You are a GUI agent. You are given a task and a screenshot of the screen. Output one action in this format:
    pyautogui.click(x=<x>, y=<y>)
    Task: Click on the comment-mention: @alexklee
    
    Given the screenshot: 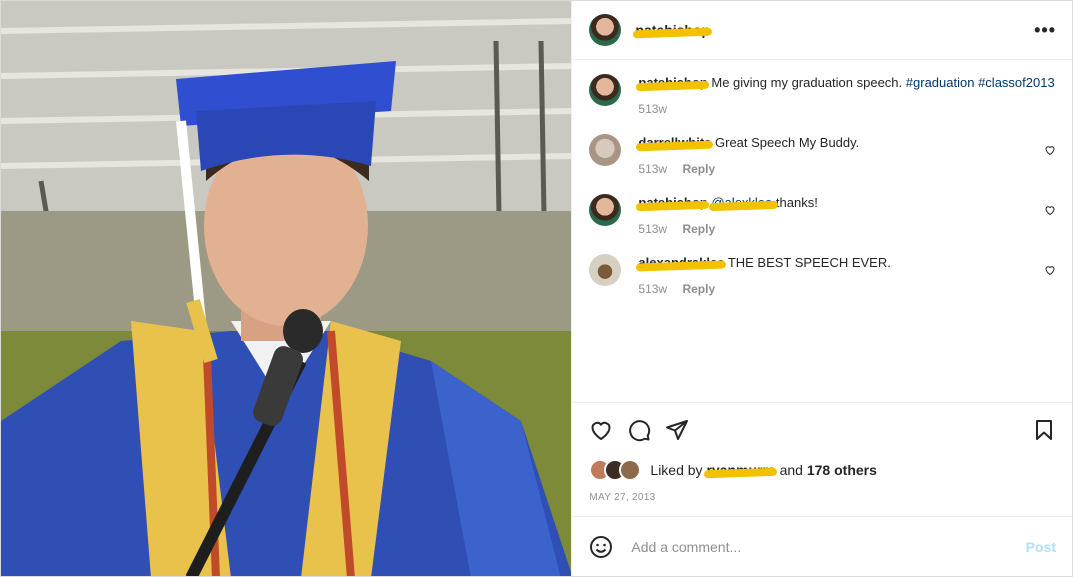 What is the action you would take?
    pyautogui.click(x=744, y=203)
    